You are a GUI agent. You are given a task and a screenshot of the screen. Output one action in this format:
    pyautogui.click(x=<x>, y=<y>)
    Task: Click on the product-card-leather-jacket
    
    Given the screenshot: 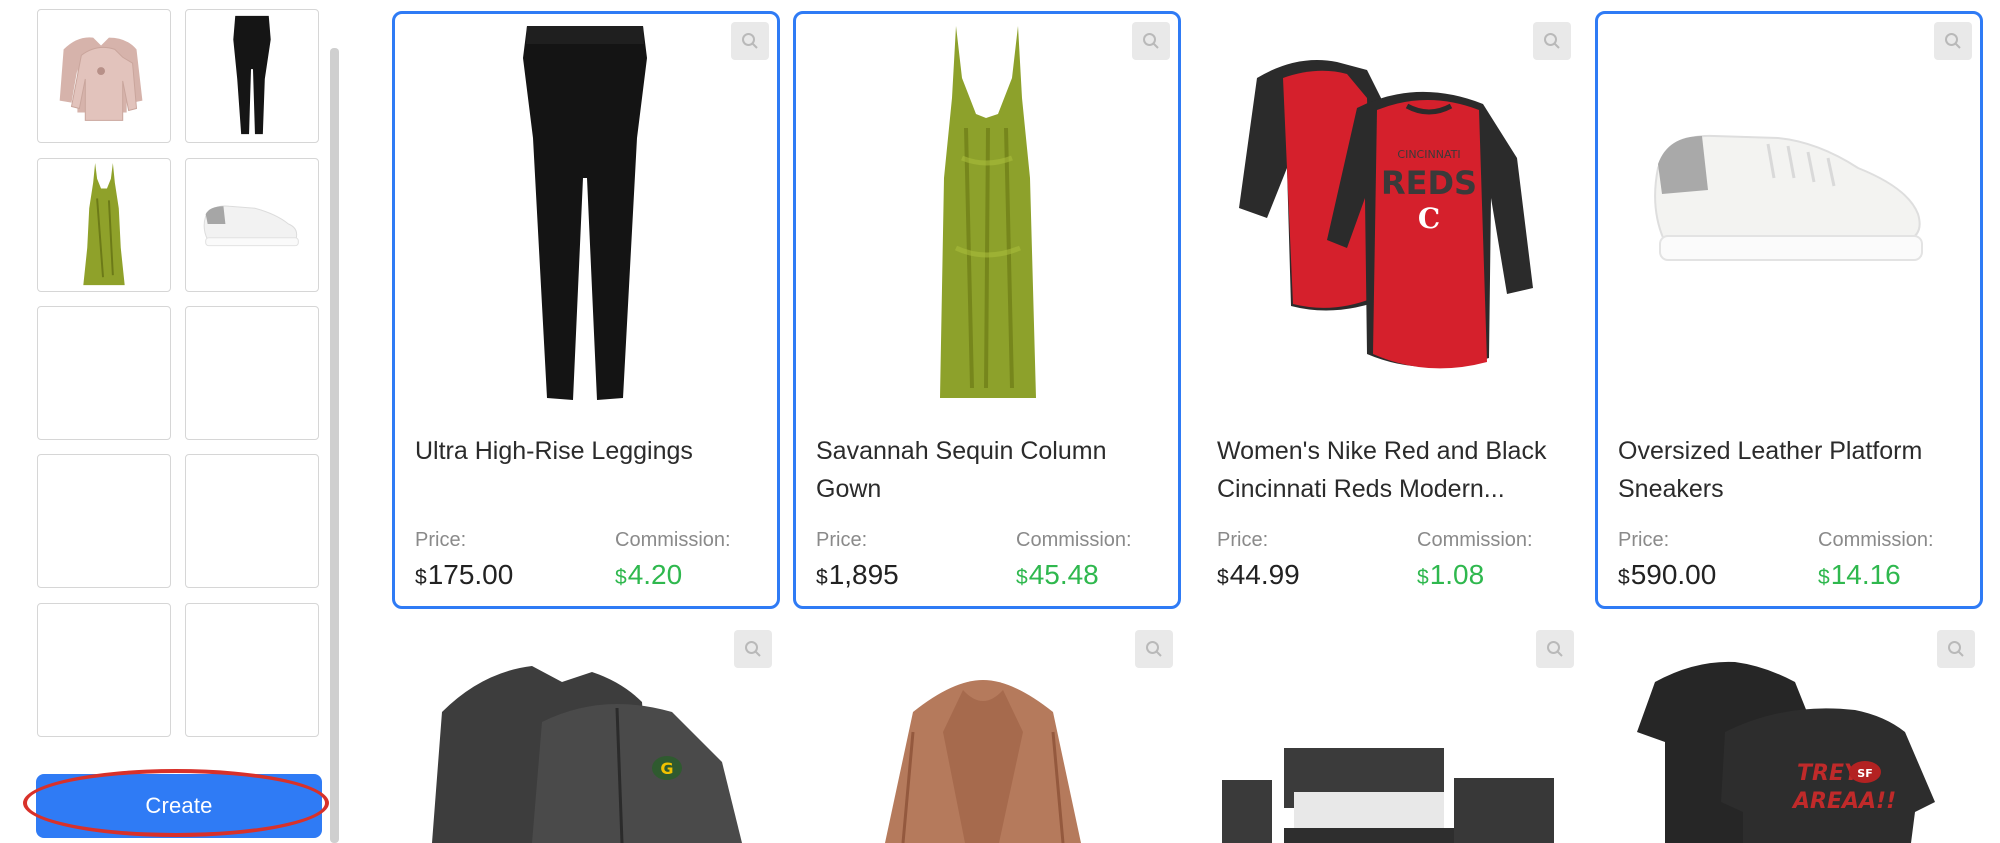 What is the action you would take?
    pyautogui.click(x=987, y=732)
    